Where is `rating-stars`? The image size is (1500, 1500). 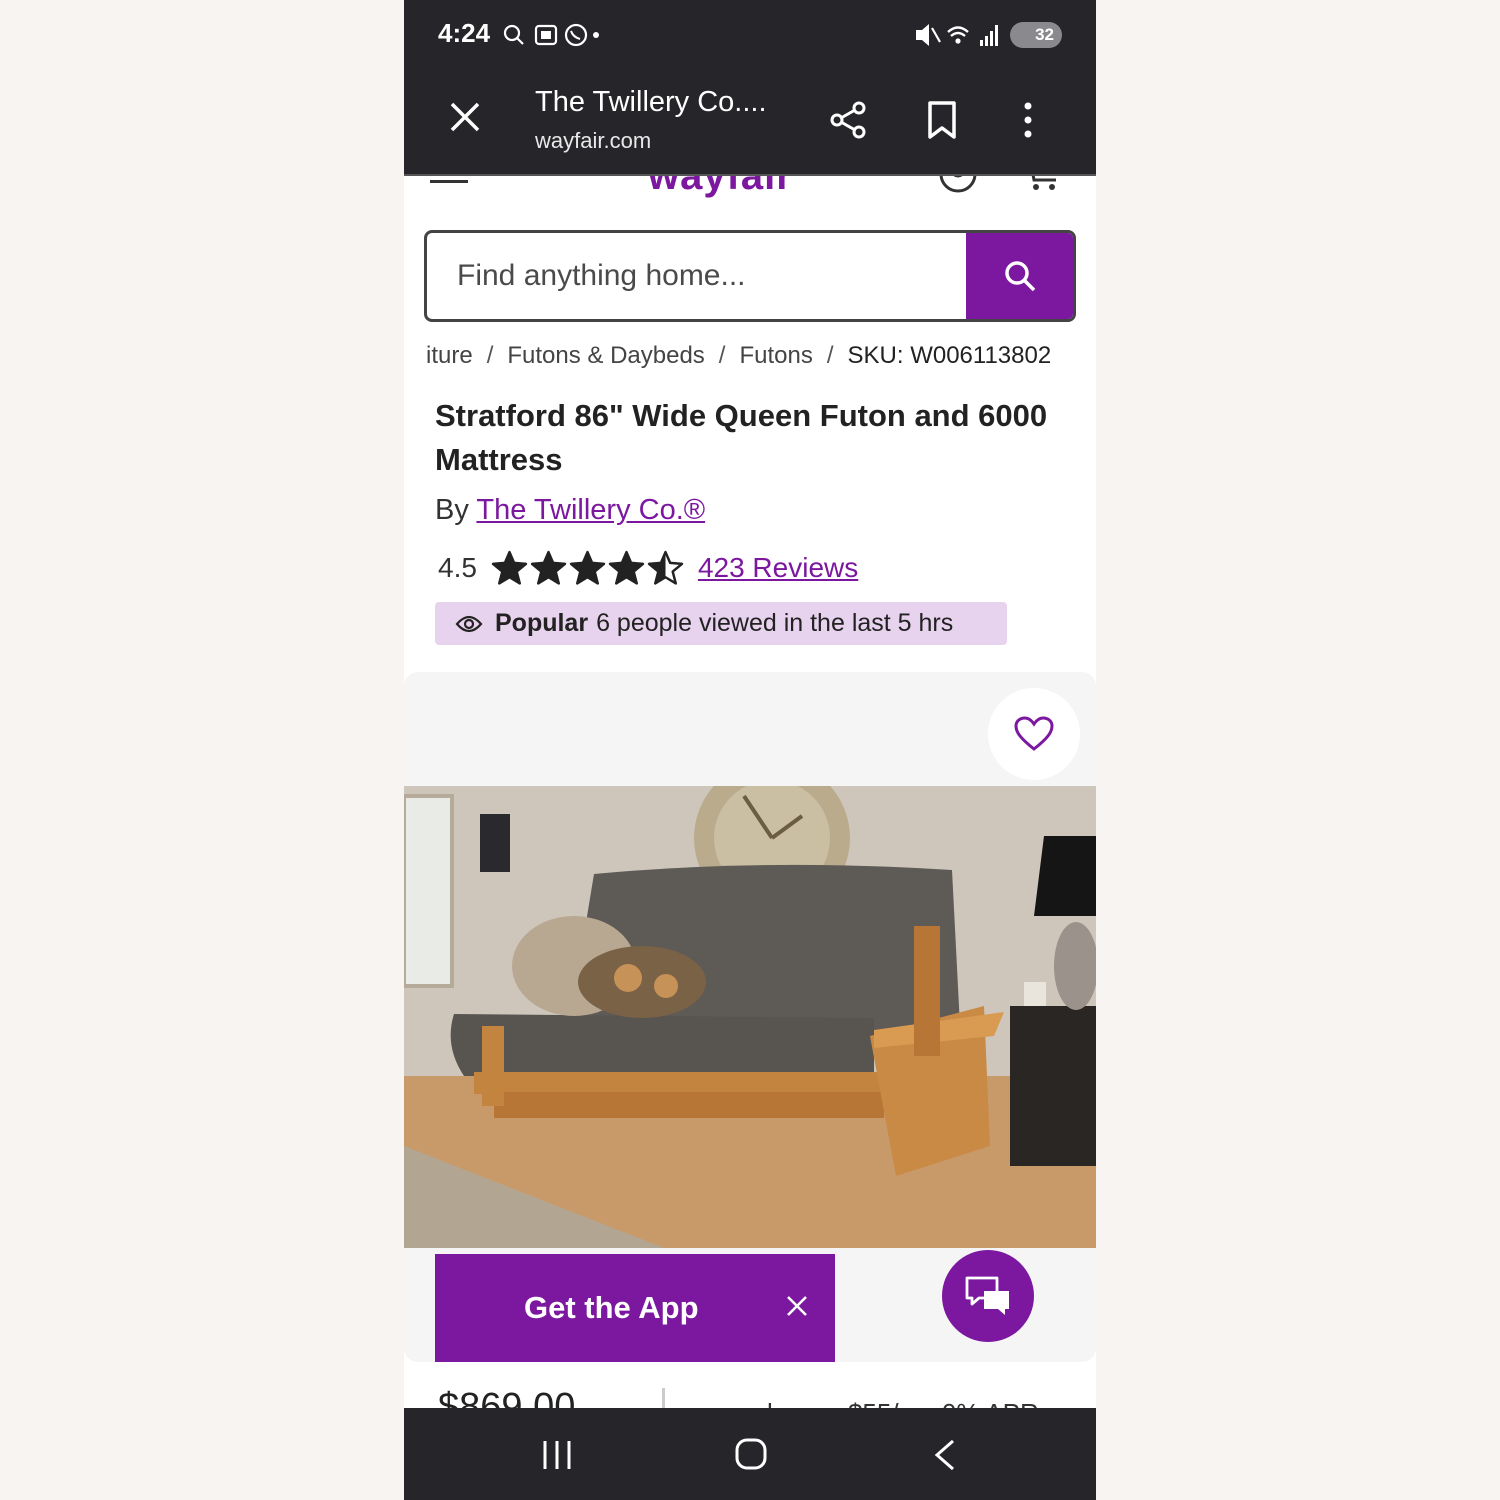
rating-stars is located at coordinates (587, 568).